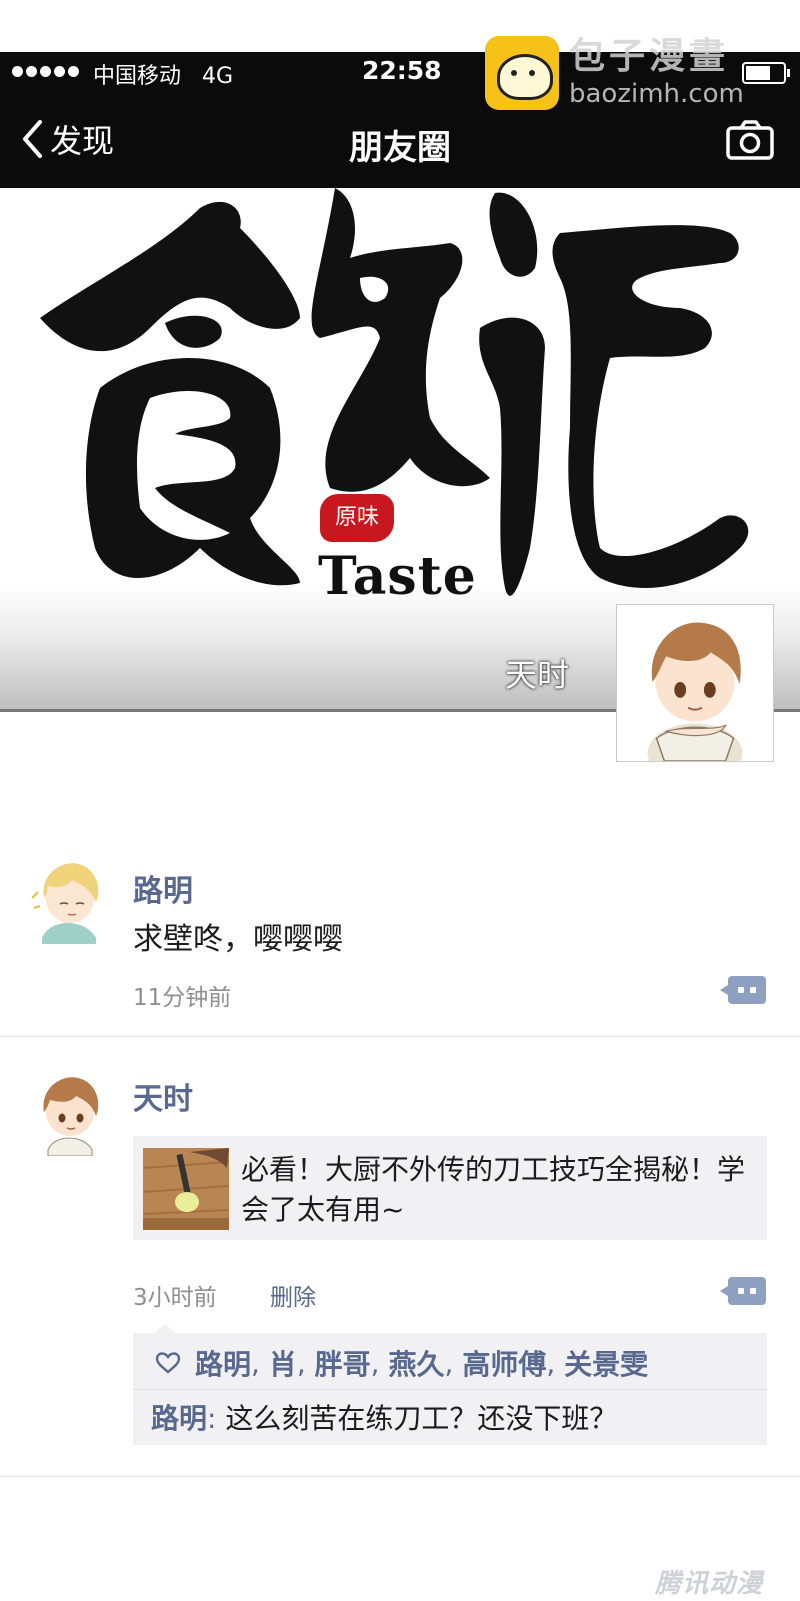  What do you see at coordinates (656, 94) in the screenshot?
I see `watermark-url: baozimh.com` at bounding box center [656, 94].